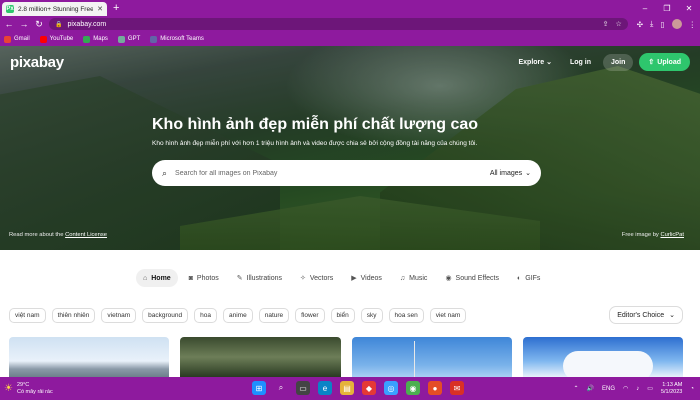 The width and height of the screenshot is (700, 400). I want to click on forward-arrow-icon: →, so click(24, 24).